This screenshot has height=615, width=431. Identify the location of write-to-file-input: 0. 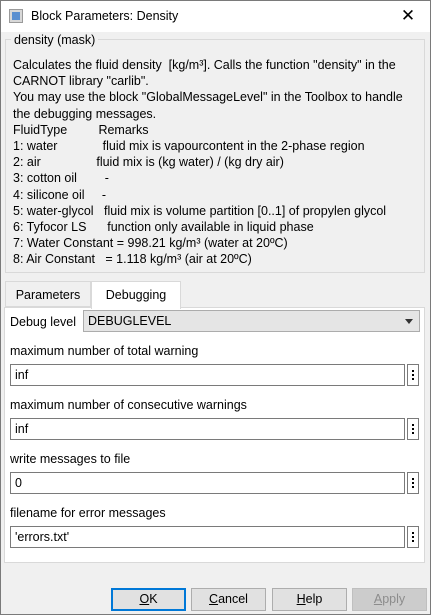
(207, 483).